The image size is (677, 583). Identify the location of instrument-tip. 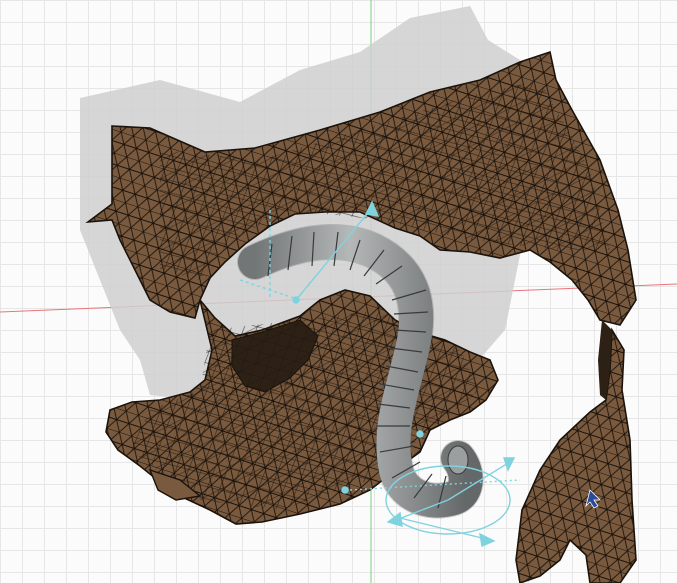
(458, 460).